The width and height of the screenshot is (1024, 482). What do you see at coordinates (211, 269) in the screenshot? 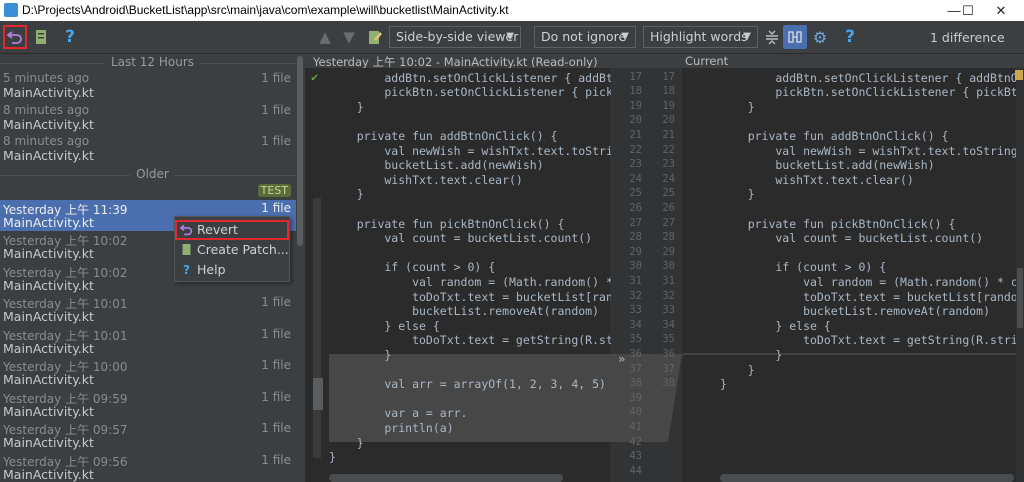
I see `menu-item-label: Help` at bounding box center [211, 269].